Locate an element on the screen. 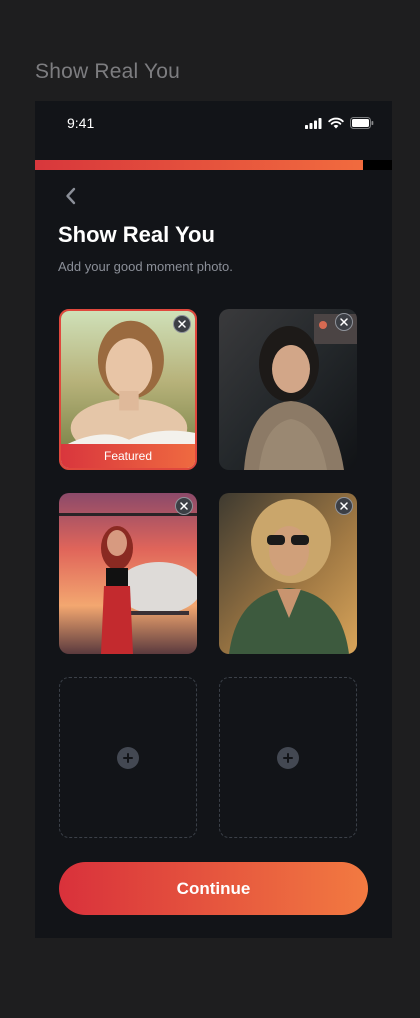 This screenshot has width=420, height=1018. photo-woman-sunglasses is located at coordinates (288, 573).